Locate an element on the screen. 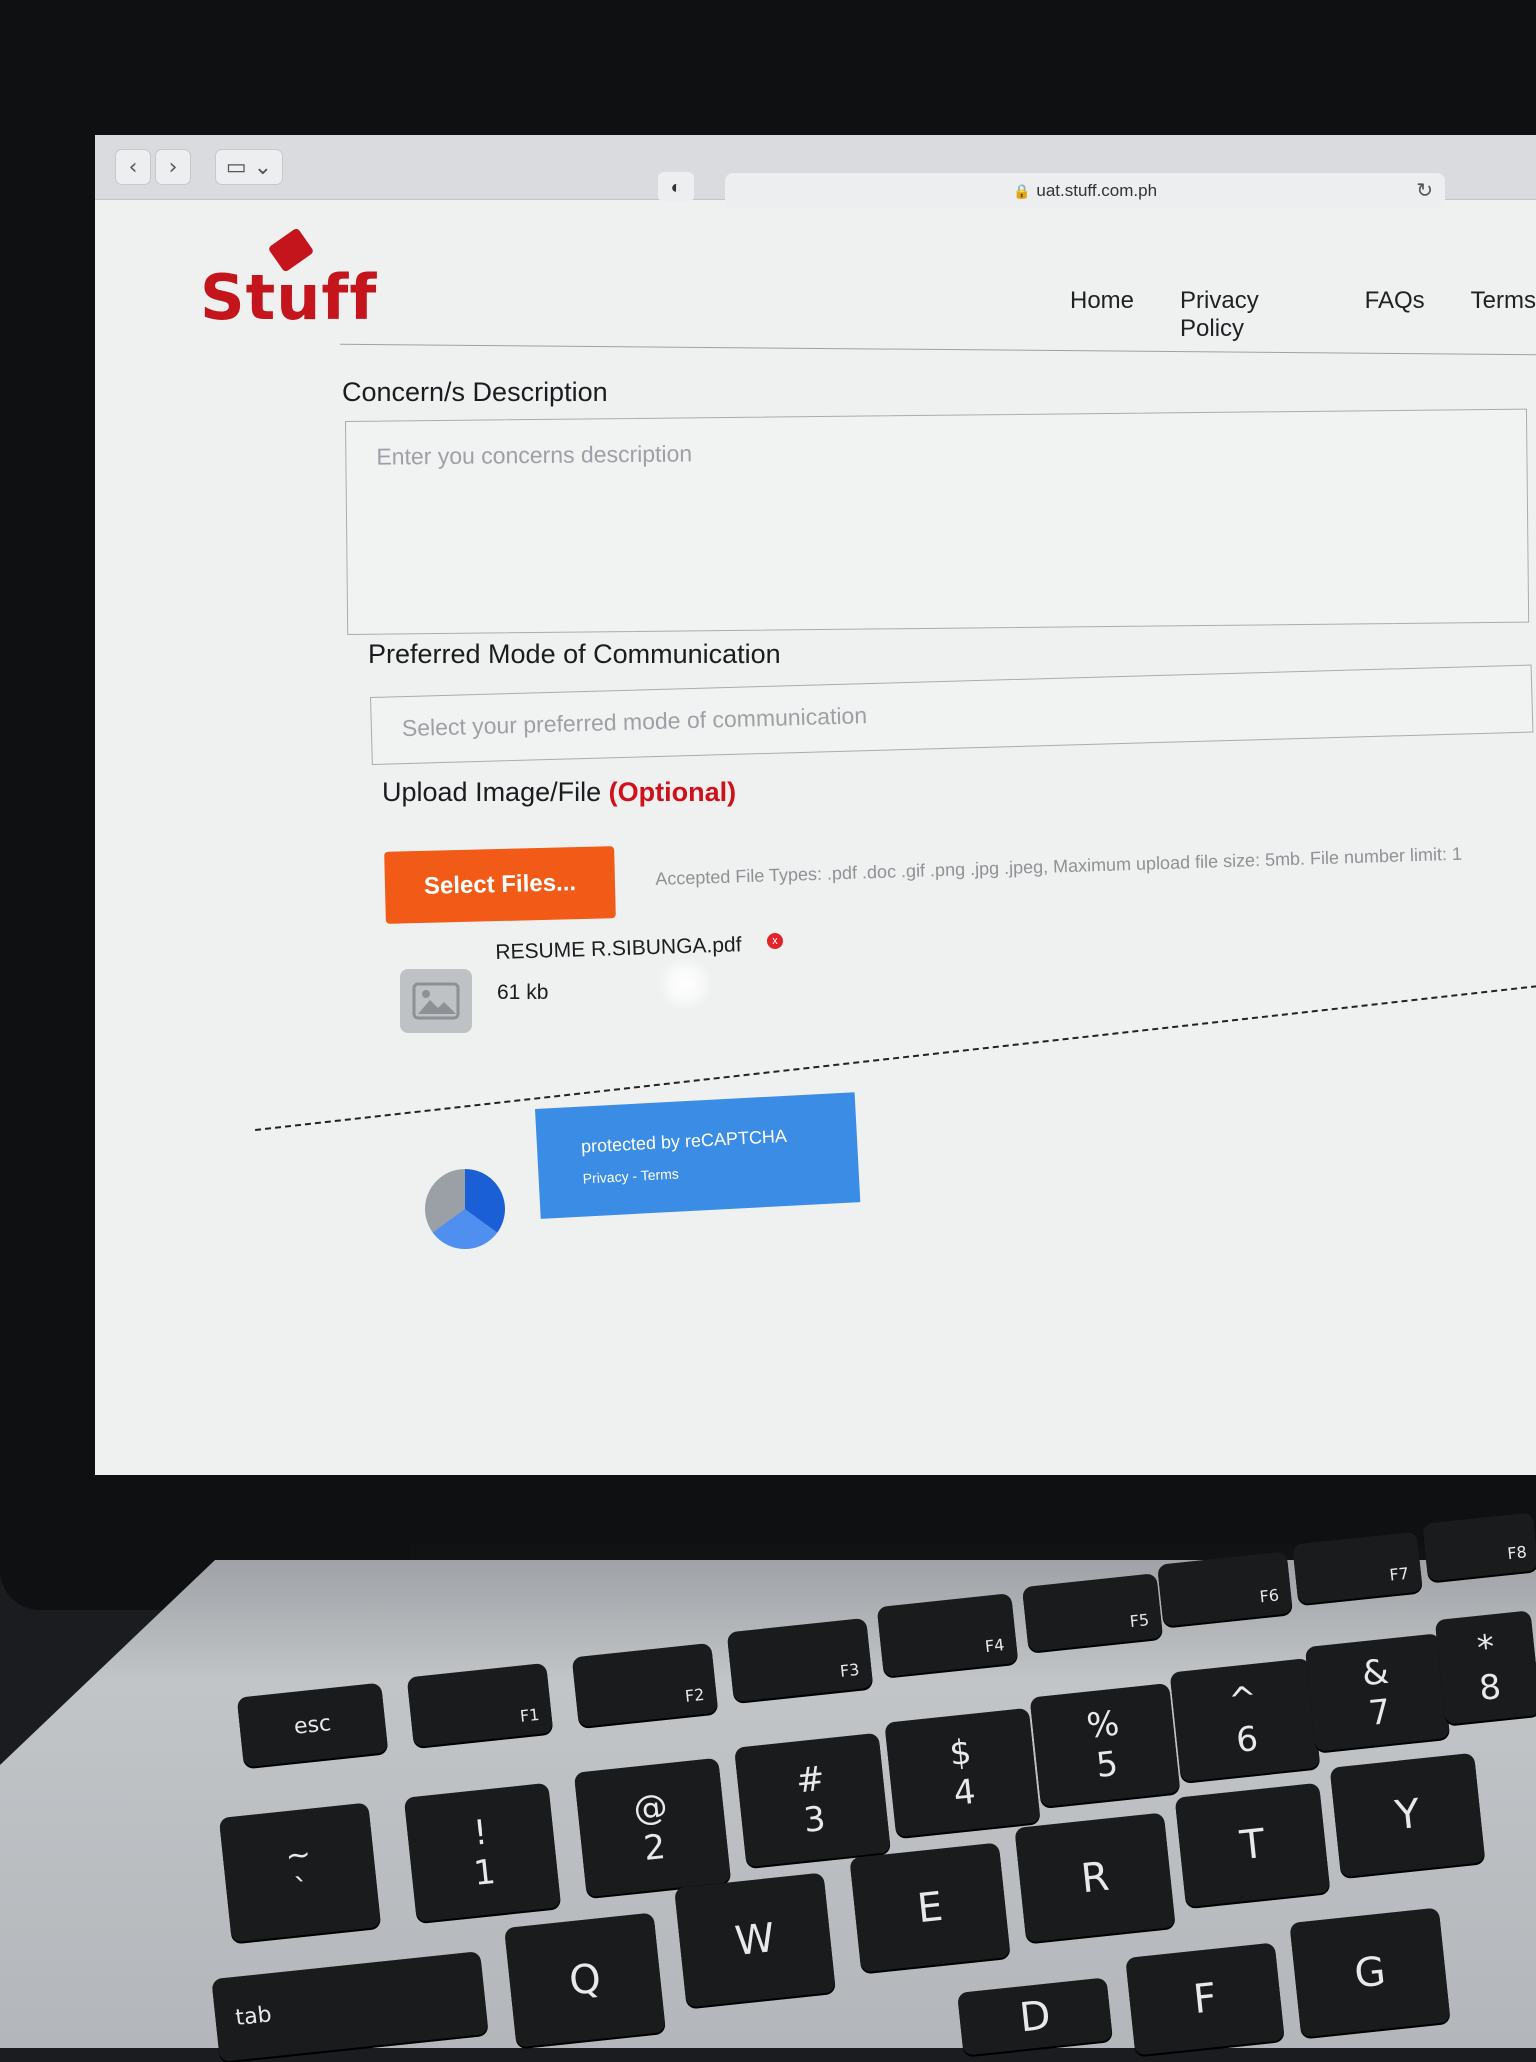 This screenshot has width=1536, height=2062. uploaded-file-name: RESUME R.SIBUNGA.pdf is located at coordinates (618, 948).